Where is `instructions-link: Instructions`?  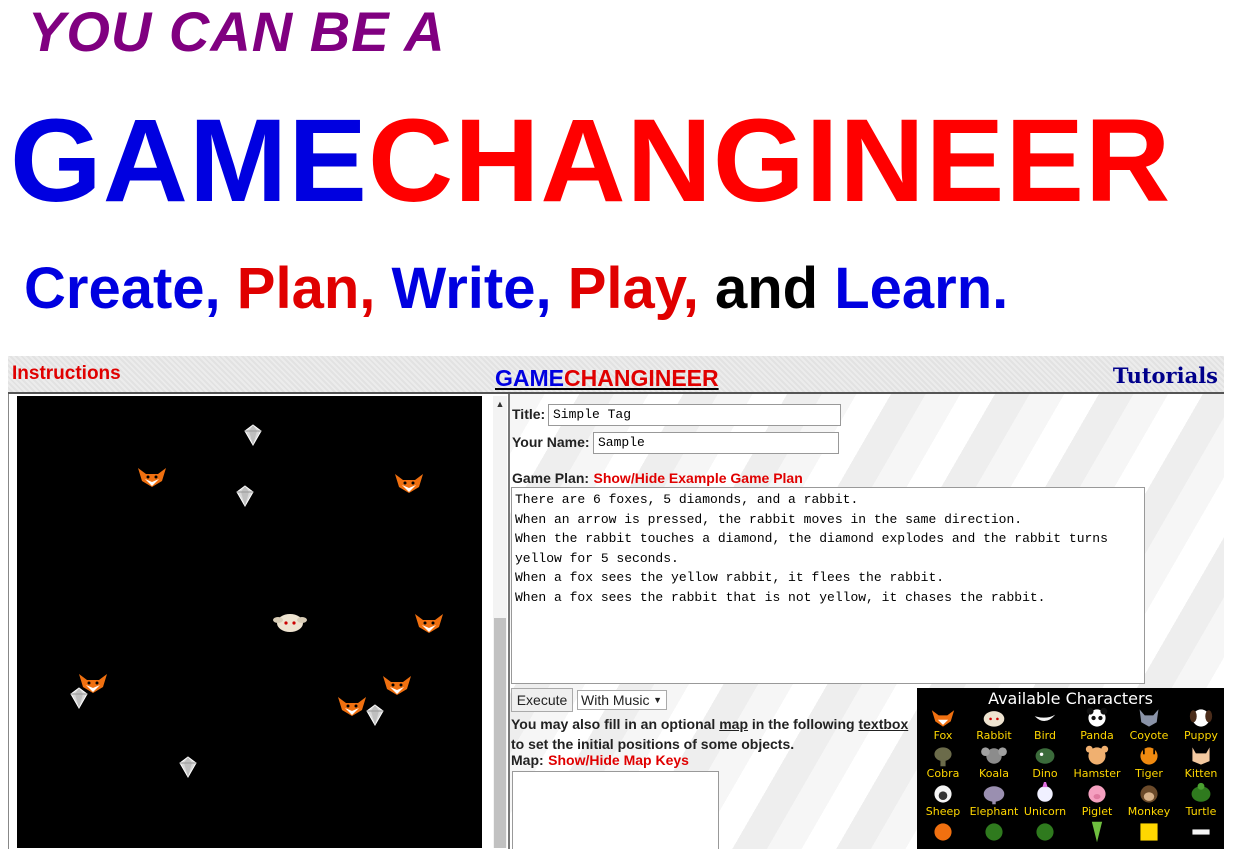 instructions-link: Instructions is located at coordinates (66, 374).